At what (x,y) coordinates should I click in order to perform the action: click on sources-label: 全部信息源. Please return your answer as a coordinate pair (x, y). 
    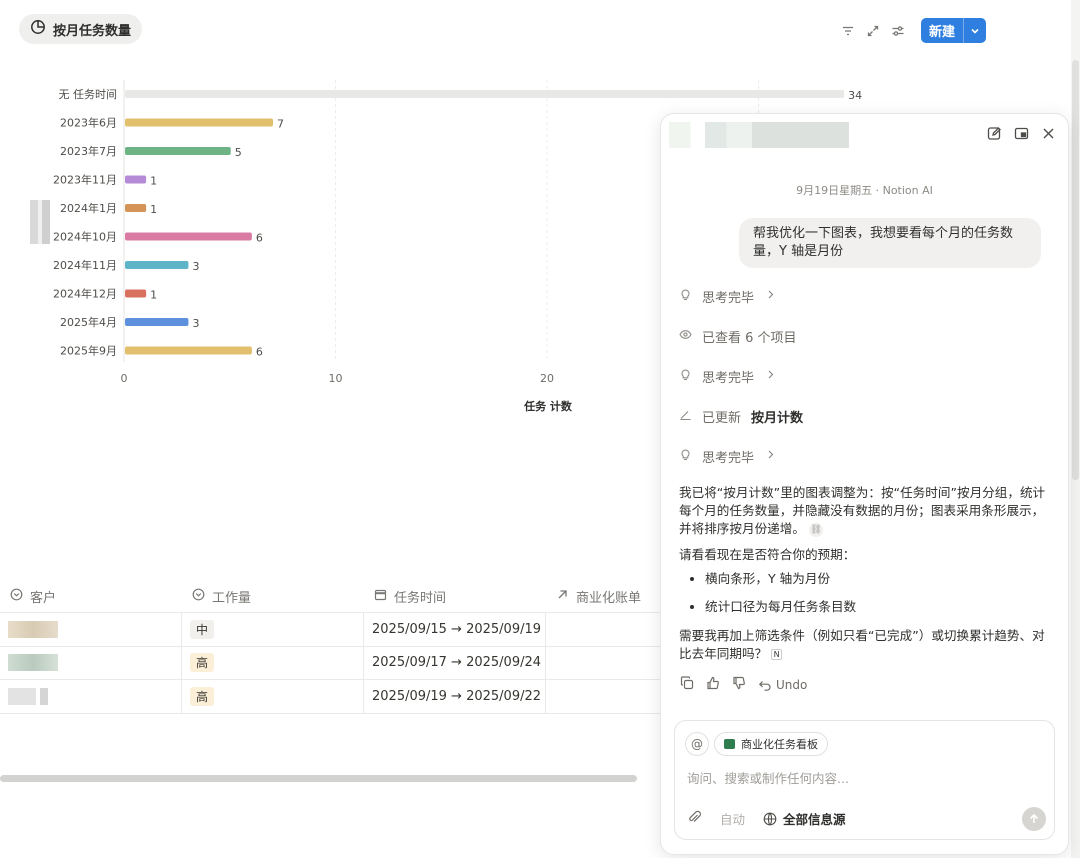
    Looking at the image, I should click on (814, 819).